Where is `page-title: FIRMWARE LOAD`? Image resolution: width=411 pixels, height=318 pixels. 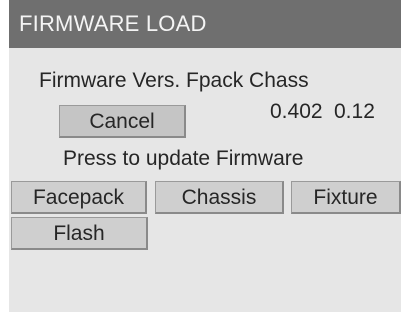
page-title: FIRMWARE LOAD is located at coordinates (113, 23).